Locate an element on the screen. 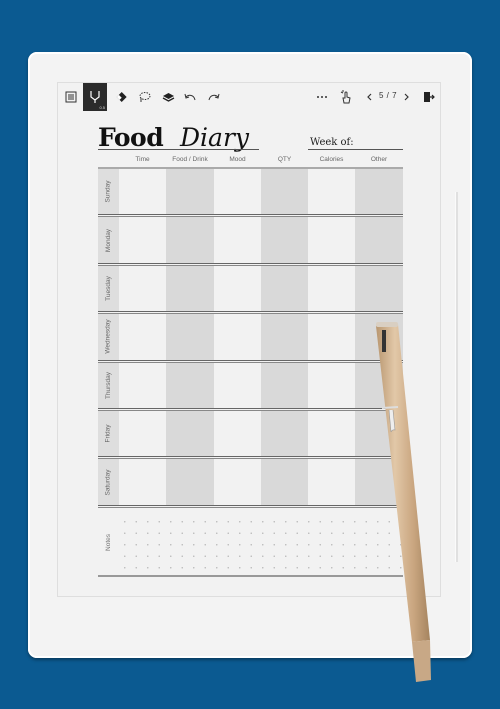 The image size is (500, 709). toolbar: 0.5 5 / 7 is located at coordinates (249, 97).